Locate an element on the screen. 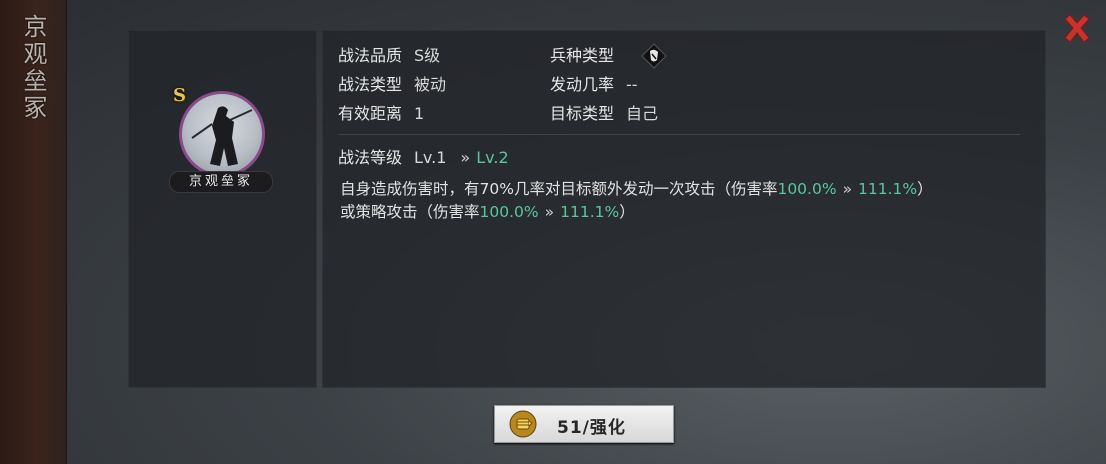 Image resolution: width=1106 pixels, height=464 pixels. portrait-panel: S 京观垒冢 is located at coordinates (222, 209).